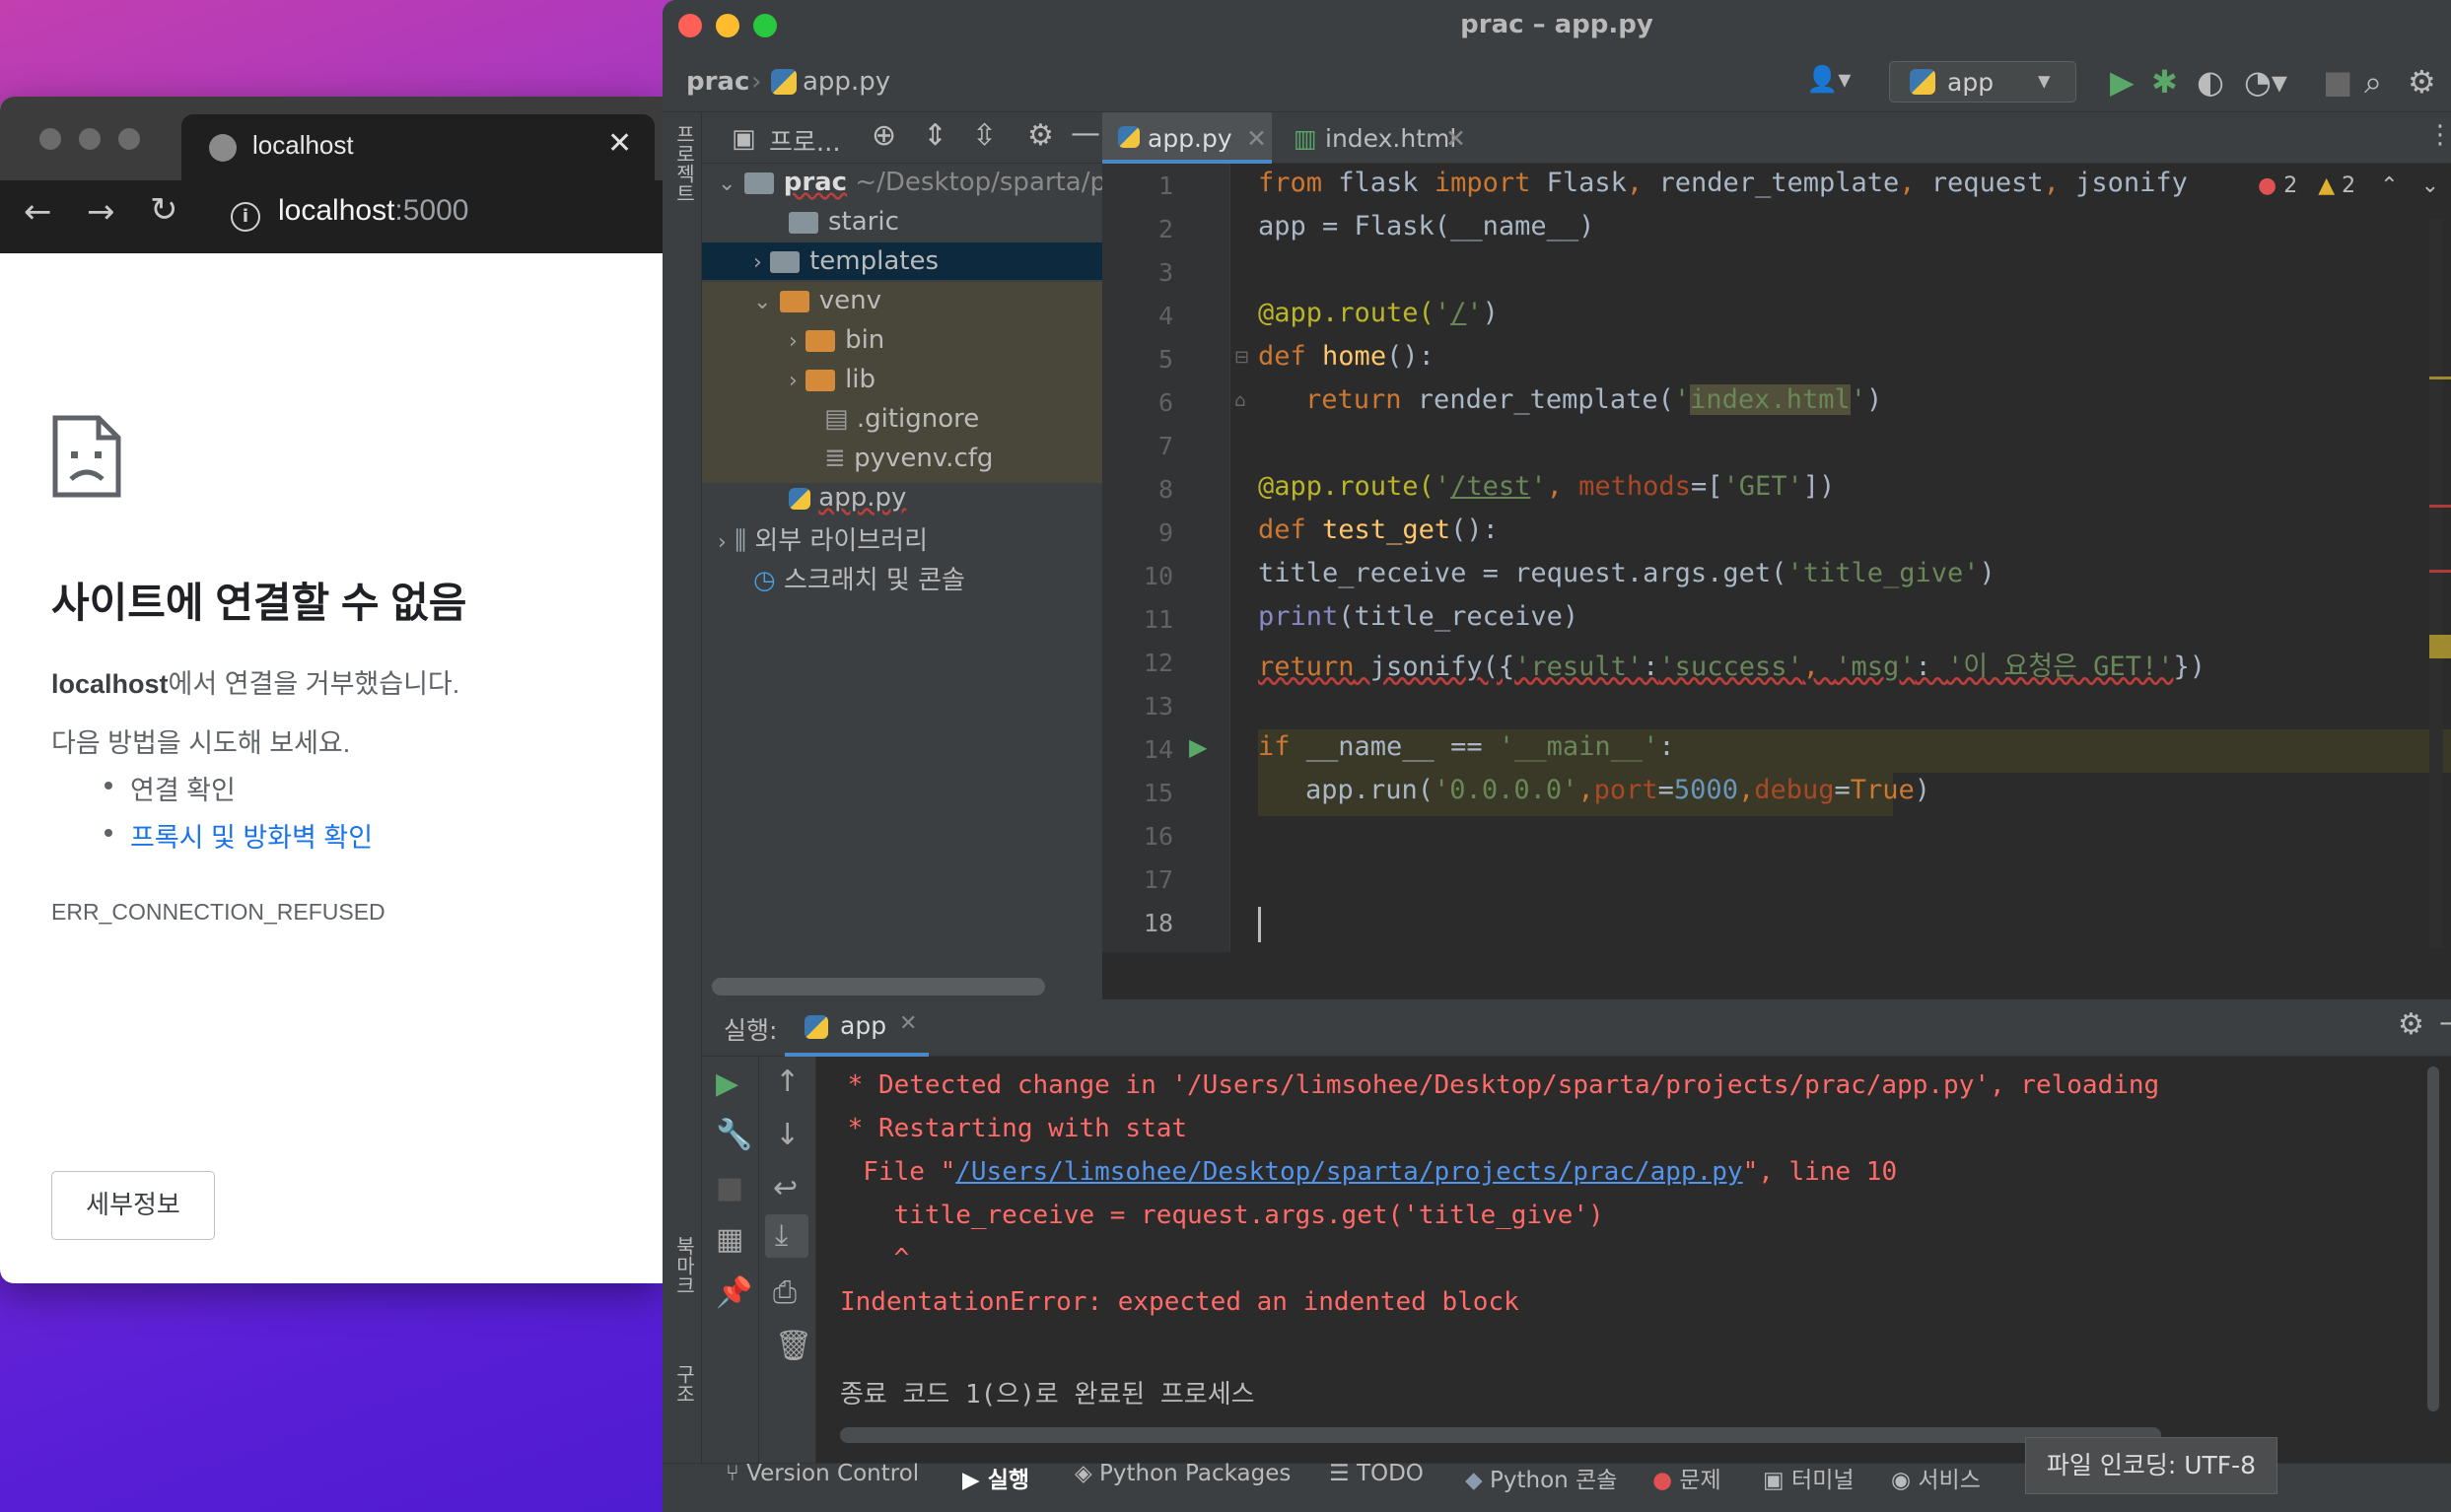 The width and height of the screenshot is (2451, 1512). I want to click on project-tool-label: 프로젝트, so click(684, 164).